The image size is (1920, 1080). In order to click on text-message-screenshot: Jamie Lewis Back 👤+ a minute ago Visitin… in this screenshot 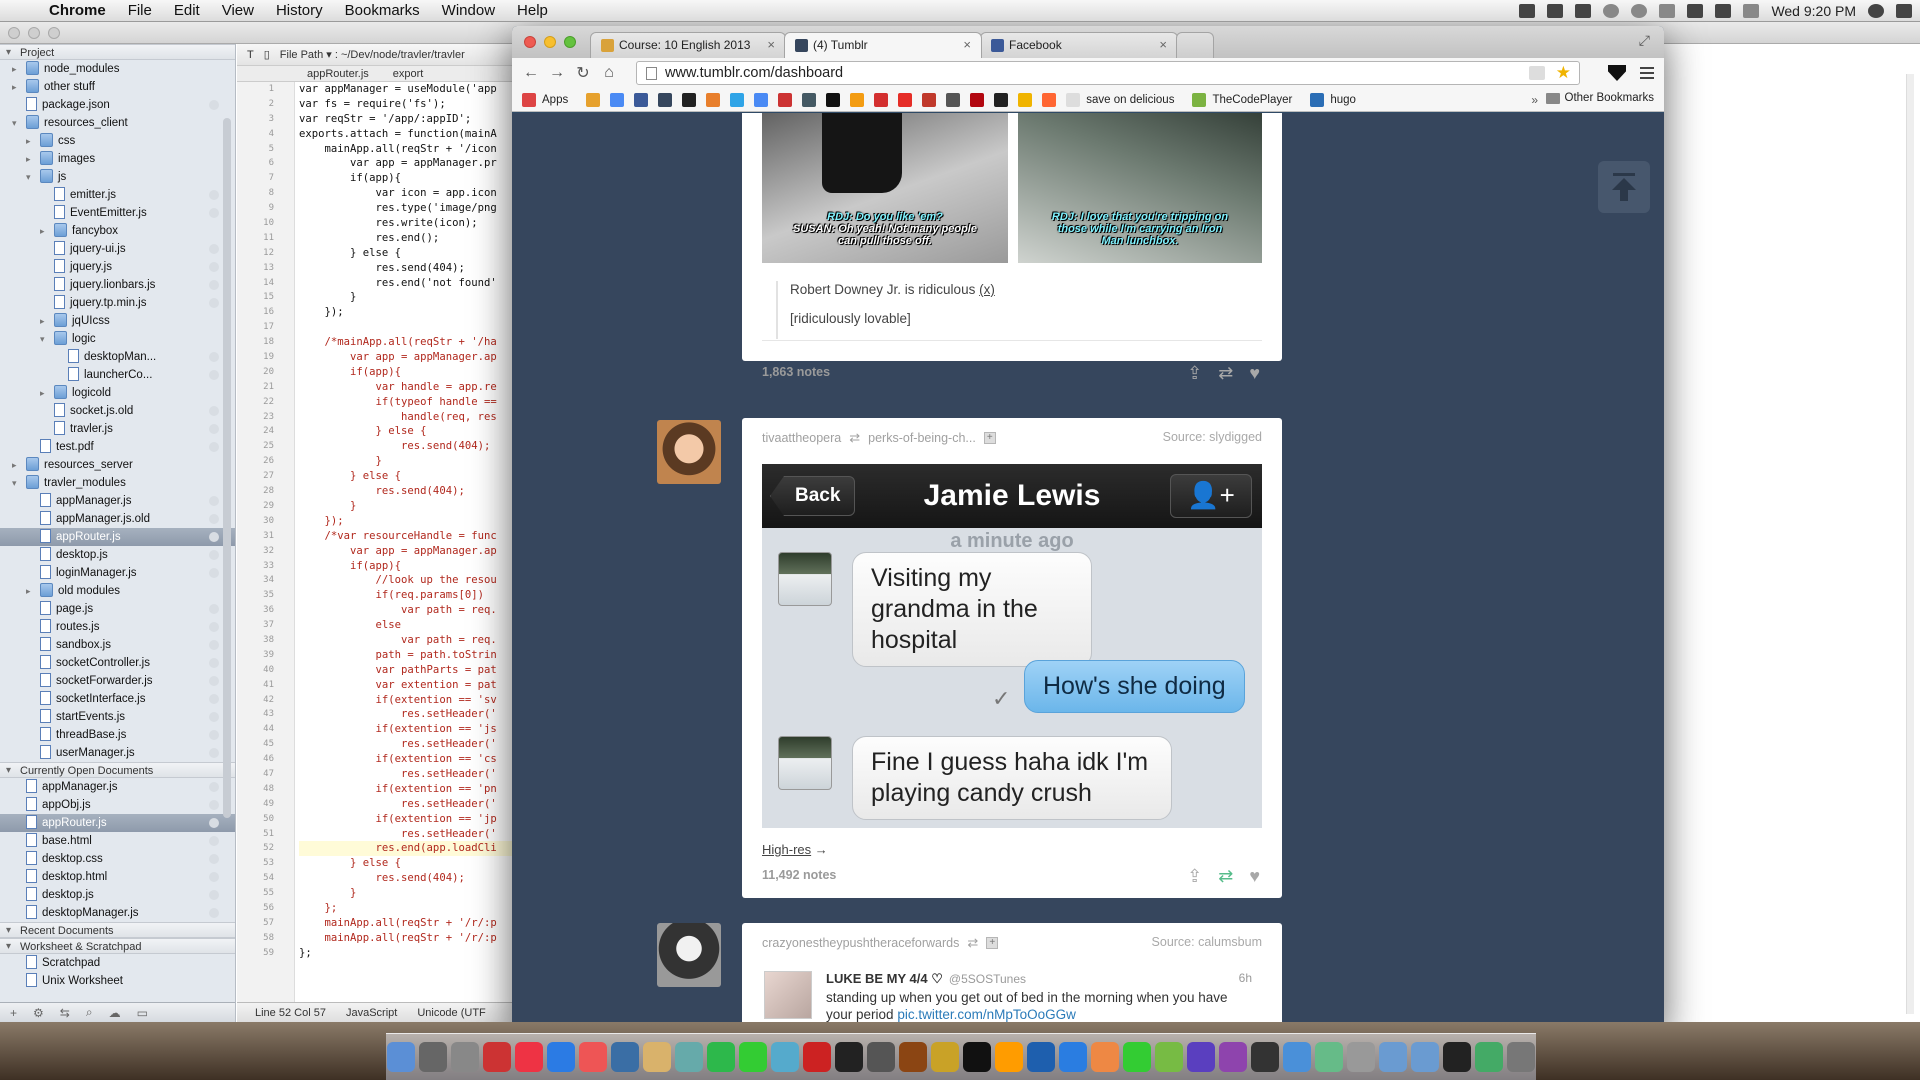, I will do `click(1012, 646)`.